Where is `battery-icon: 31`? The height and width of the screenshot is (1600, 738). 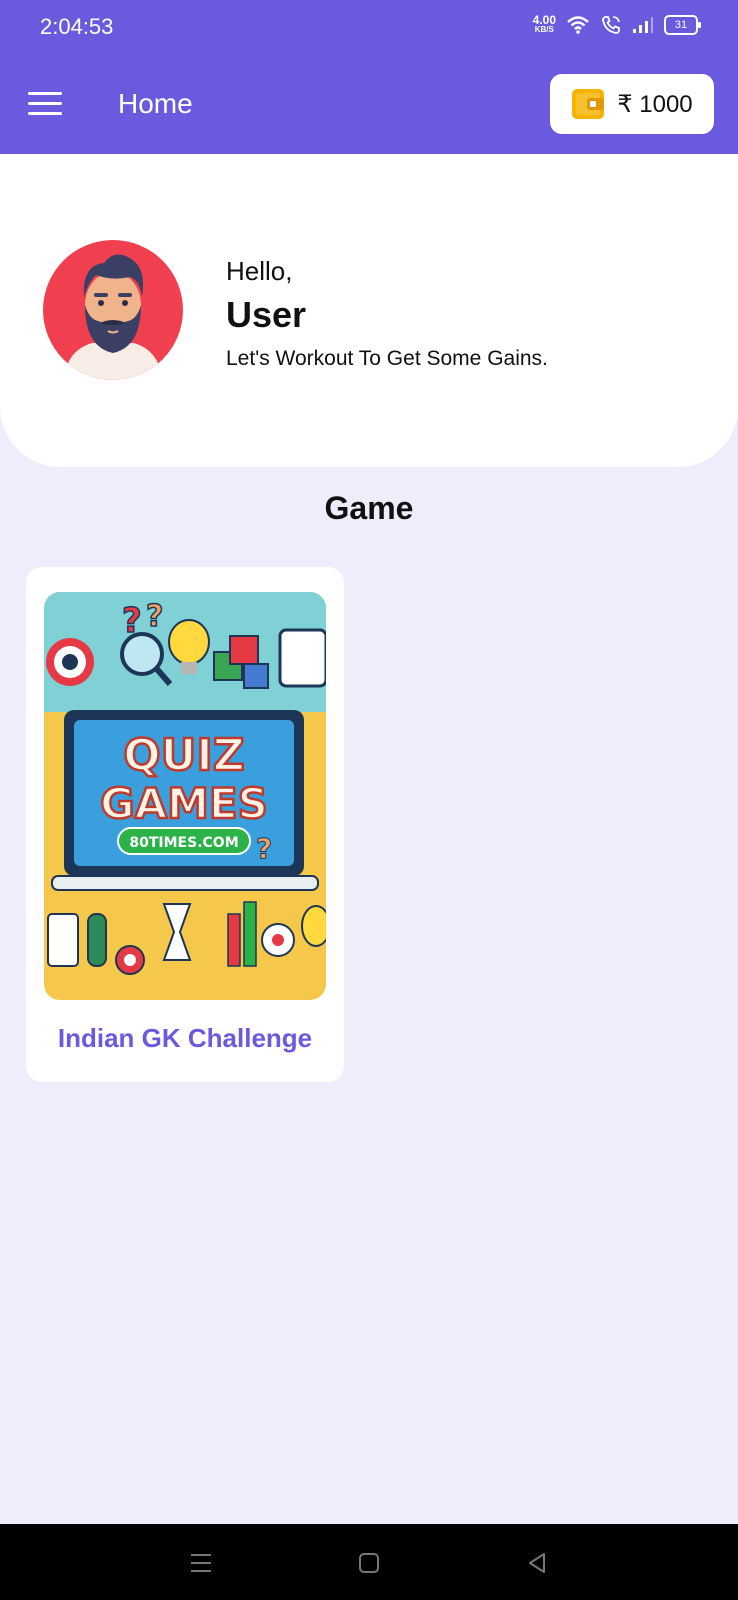
battery-icon: 31 is located at coordinates (682, 25).